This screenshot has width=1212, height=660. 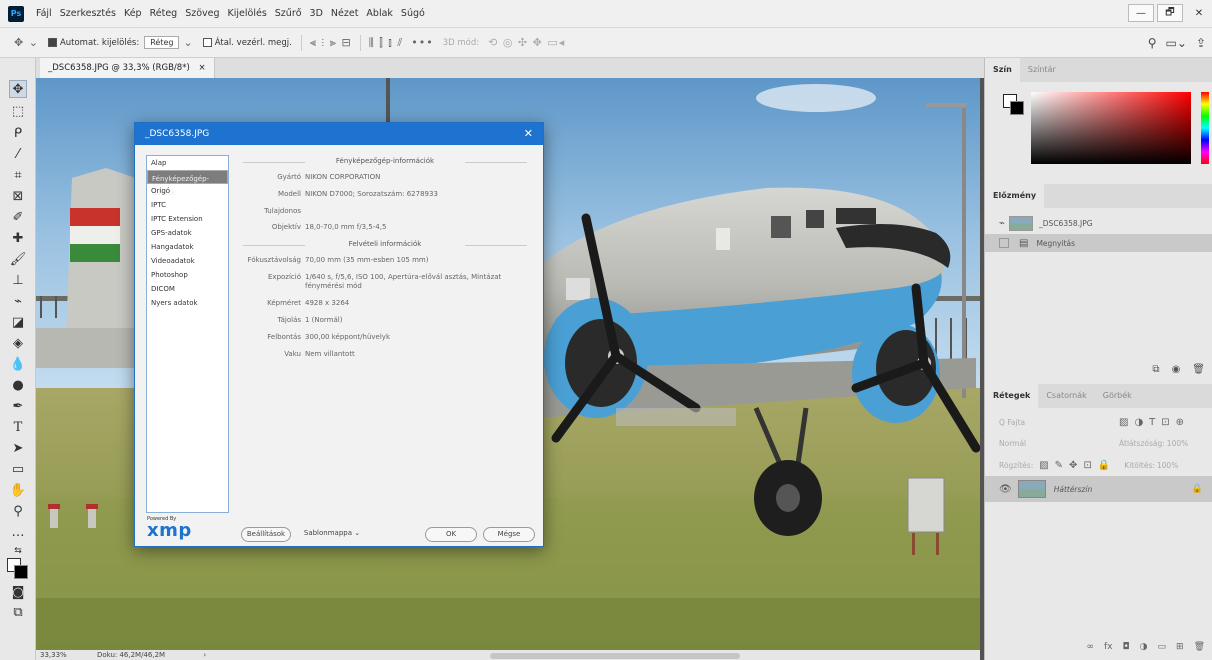 What do you see at coordinates (53, 655) in the screenshot?
I see `zoom-level: 33,33%` at bounding box center [53, 655].